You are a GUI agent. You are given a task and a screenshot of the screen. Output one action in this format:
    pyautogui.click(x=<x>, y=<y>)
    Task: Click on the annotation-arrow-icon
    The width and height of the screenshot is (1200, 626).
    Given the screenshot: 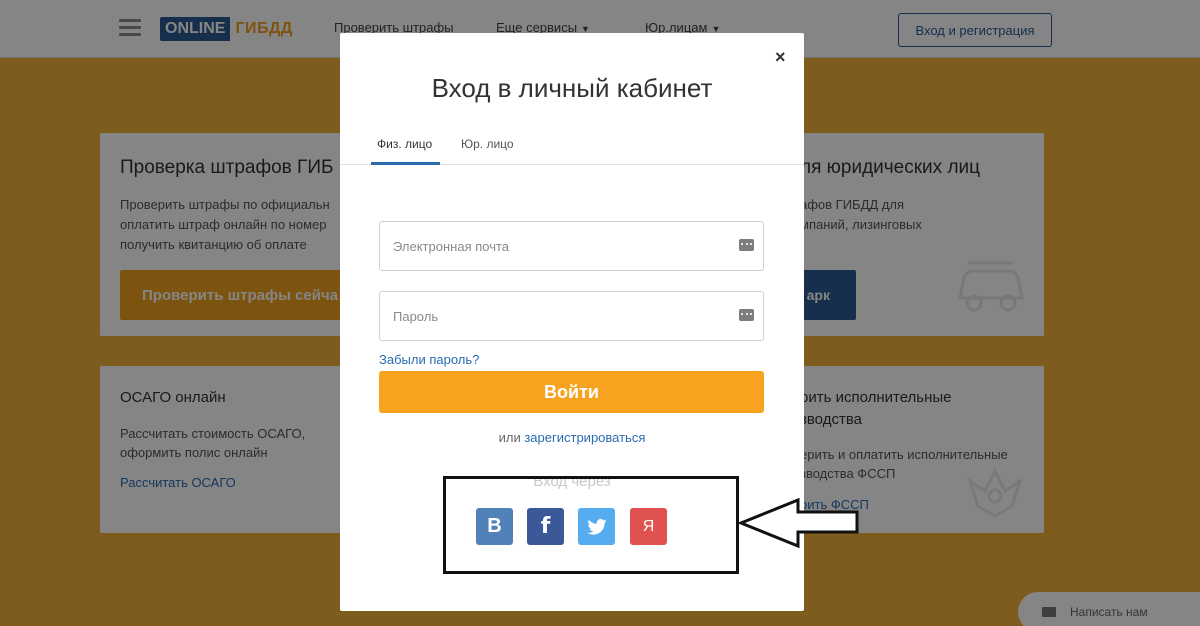 What is the action you would take?
    pyautogui.click(x=798, y=523)
    